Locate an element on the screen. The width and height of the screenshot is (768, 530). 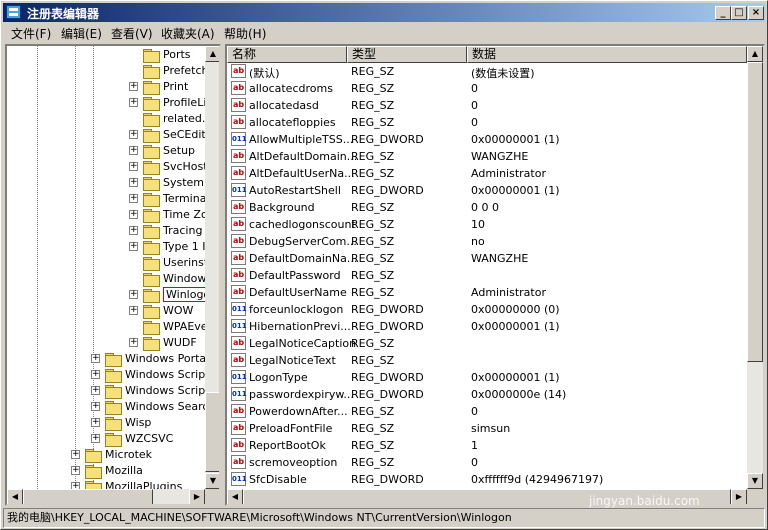
tree-node: Prefetch is located at coordinates (106, 71).